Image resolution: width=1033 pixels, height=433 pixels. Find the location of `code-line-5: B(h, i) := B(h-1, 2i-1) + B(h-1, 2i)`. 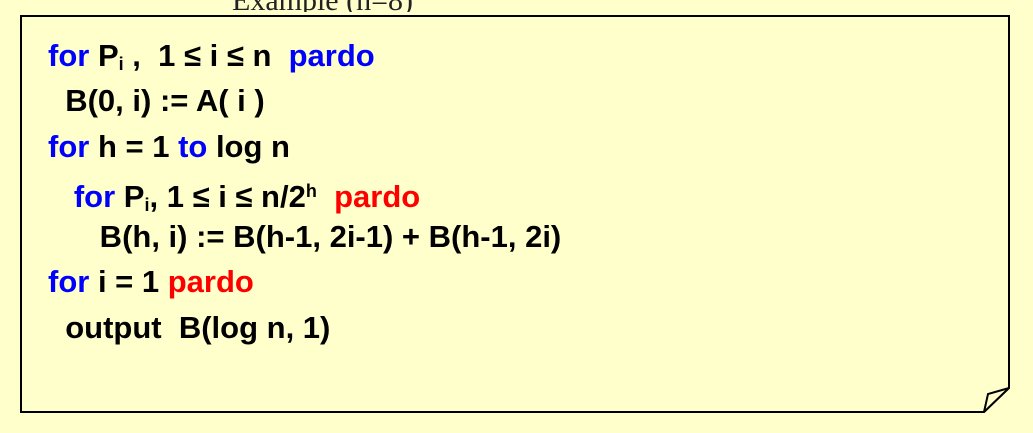

code-line-5: B(h, i) := B(h-1, 2i-1) + B(h-1, 2i) is located at coordinates (305, 236).